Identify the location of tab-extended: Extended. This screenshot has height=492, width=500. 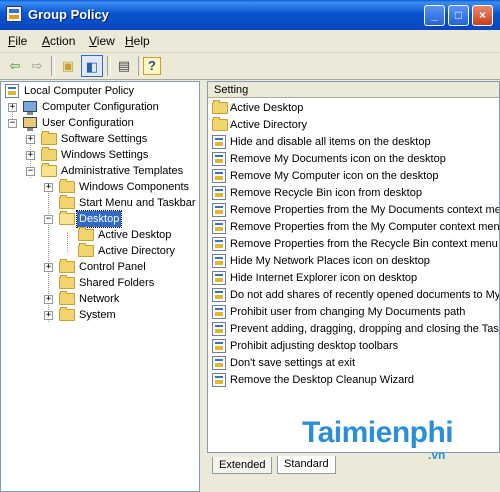
(242, 465).